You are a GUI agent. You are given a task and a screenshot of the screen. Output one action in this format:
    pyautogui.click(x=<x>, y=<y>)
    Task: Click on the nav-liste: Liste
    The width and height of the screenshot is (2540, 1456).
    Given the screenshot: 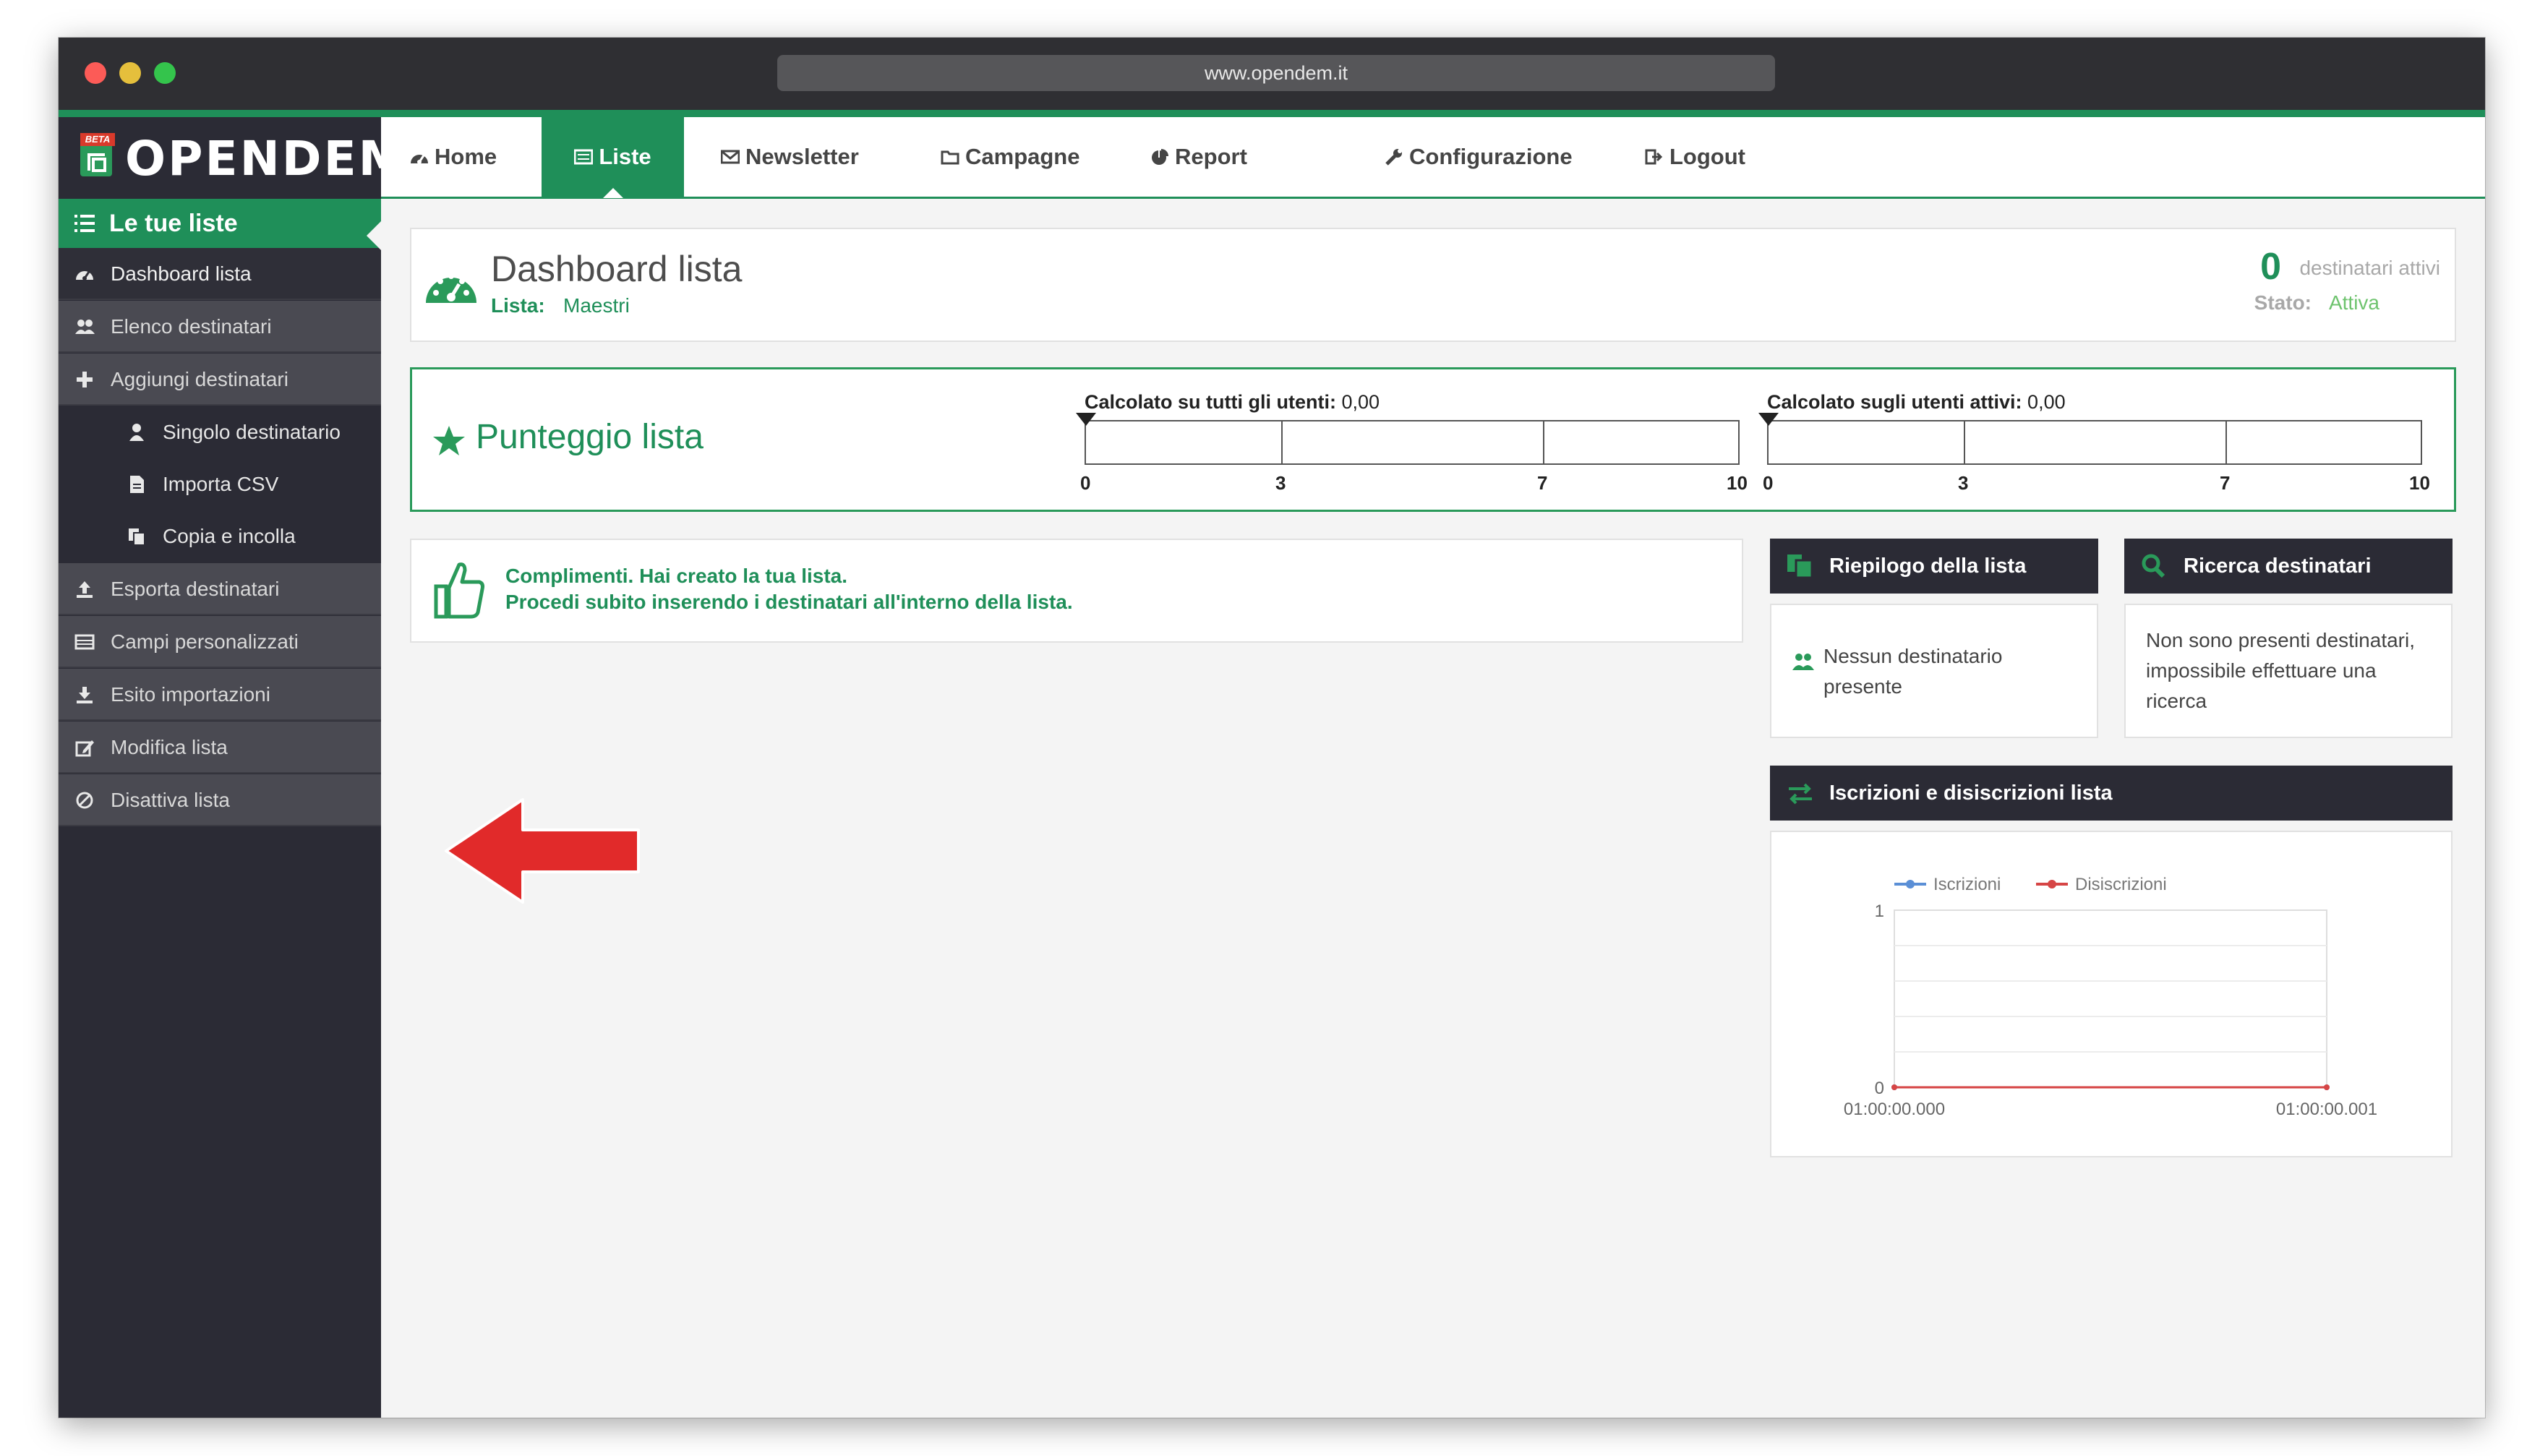 What is the action you would take?
    pyautogui.click(x=613, y=157)
    